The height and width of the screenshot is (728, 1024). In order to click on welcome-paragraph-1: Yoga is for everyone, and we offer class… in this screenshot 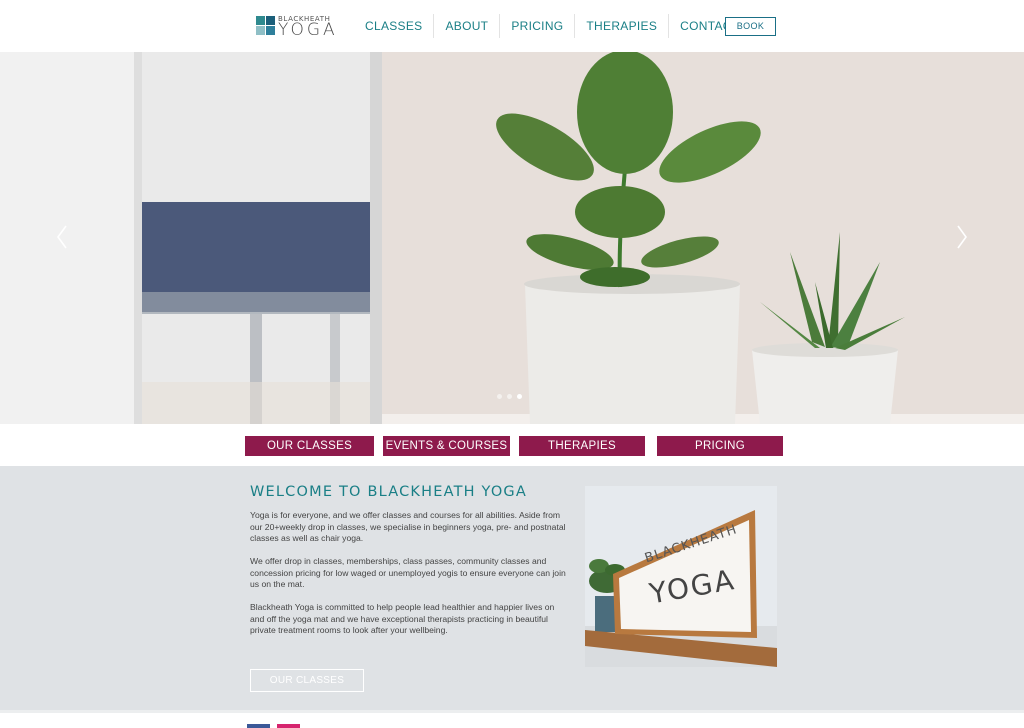, I will do `click(408, 526)`.